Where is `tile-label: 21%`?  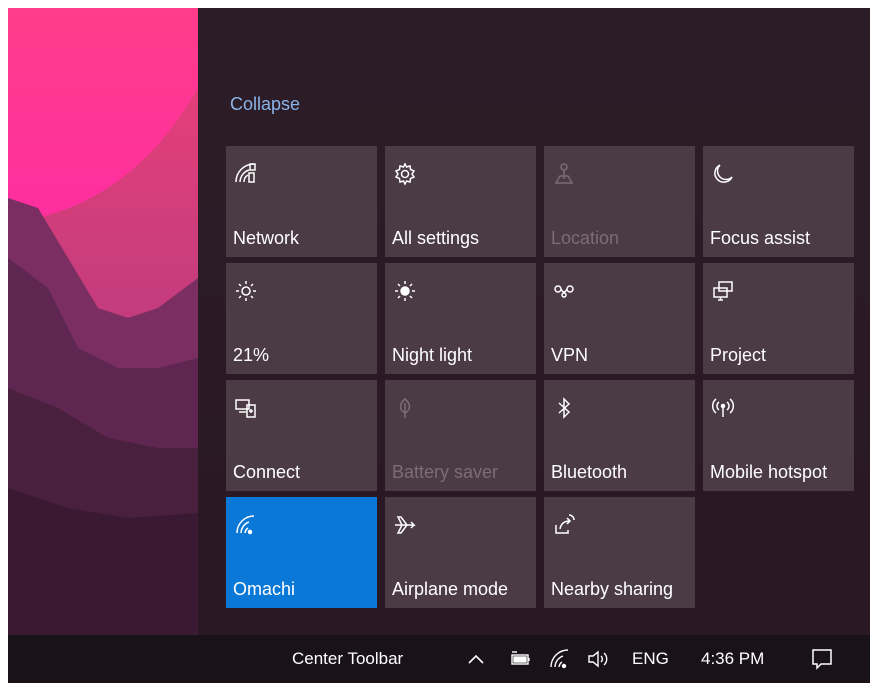
tile-label: 21% is located at coordinates (251, 355).